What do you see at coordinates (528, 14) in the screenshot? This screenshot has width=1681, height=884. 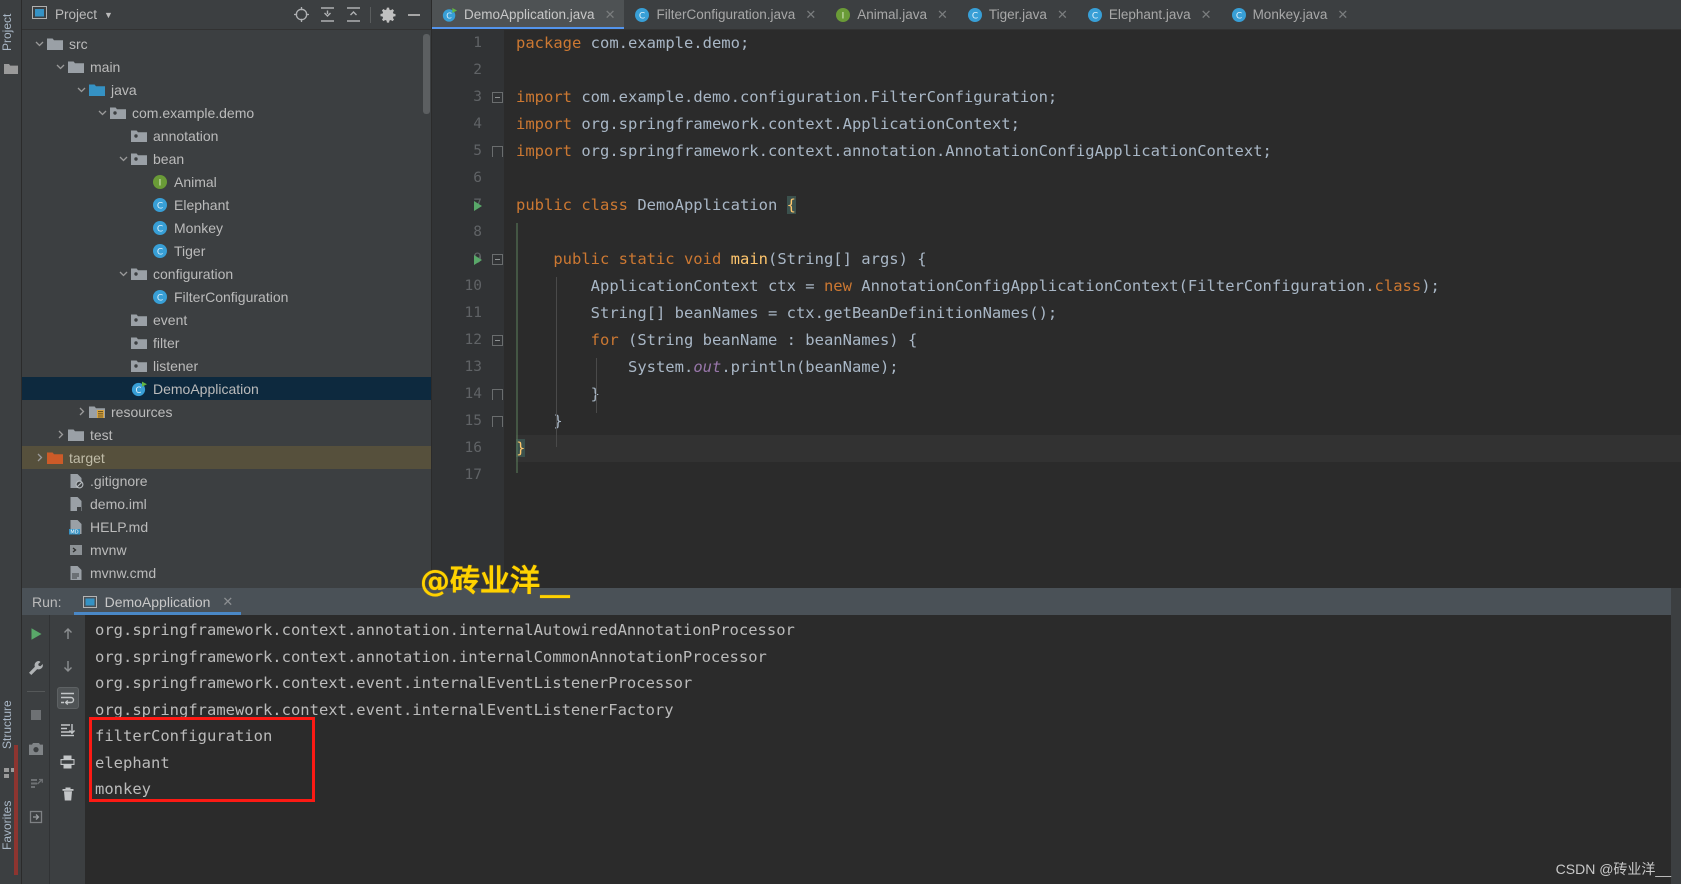 I see `editor-tab-demoapplication-java: C DemoApplication.java ✕` at bounding box center [528, 14].